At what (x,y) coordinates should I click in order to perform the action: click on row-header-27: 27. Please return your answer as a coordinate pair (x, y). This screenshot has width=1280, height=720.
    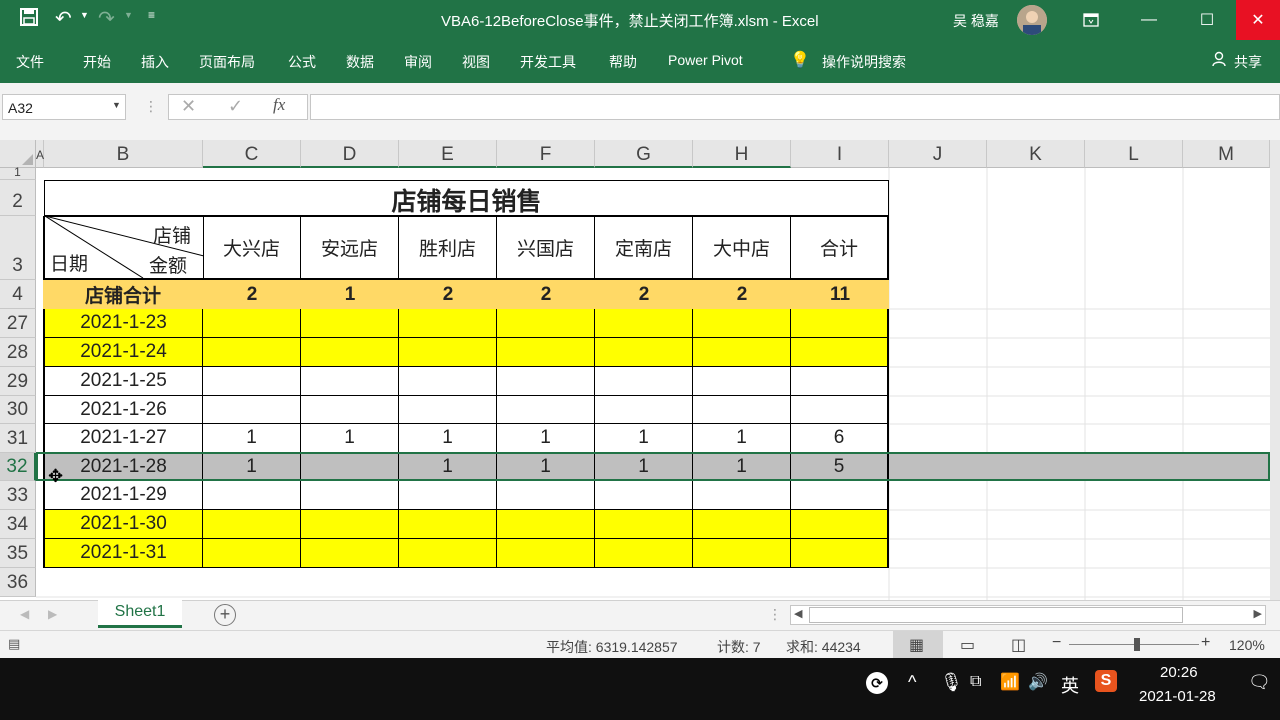
    Looking at the image, I should click on (18, 323).